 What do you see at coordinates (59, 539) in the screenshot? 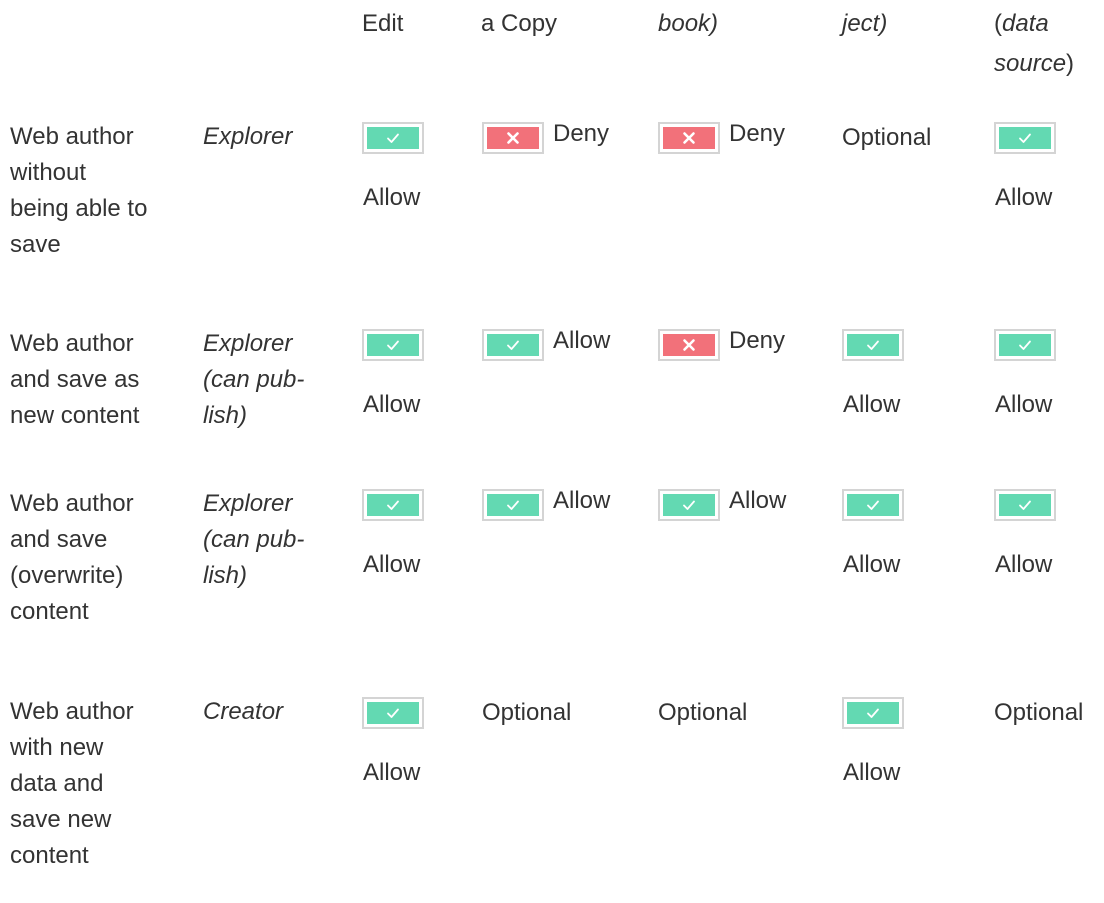
I see `task-line: and save` at bounding box center [59, 539].